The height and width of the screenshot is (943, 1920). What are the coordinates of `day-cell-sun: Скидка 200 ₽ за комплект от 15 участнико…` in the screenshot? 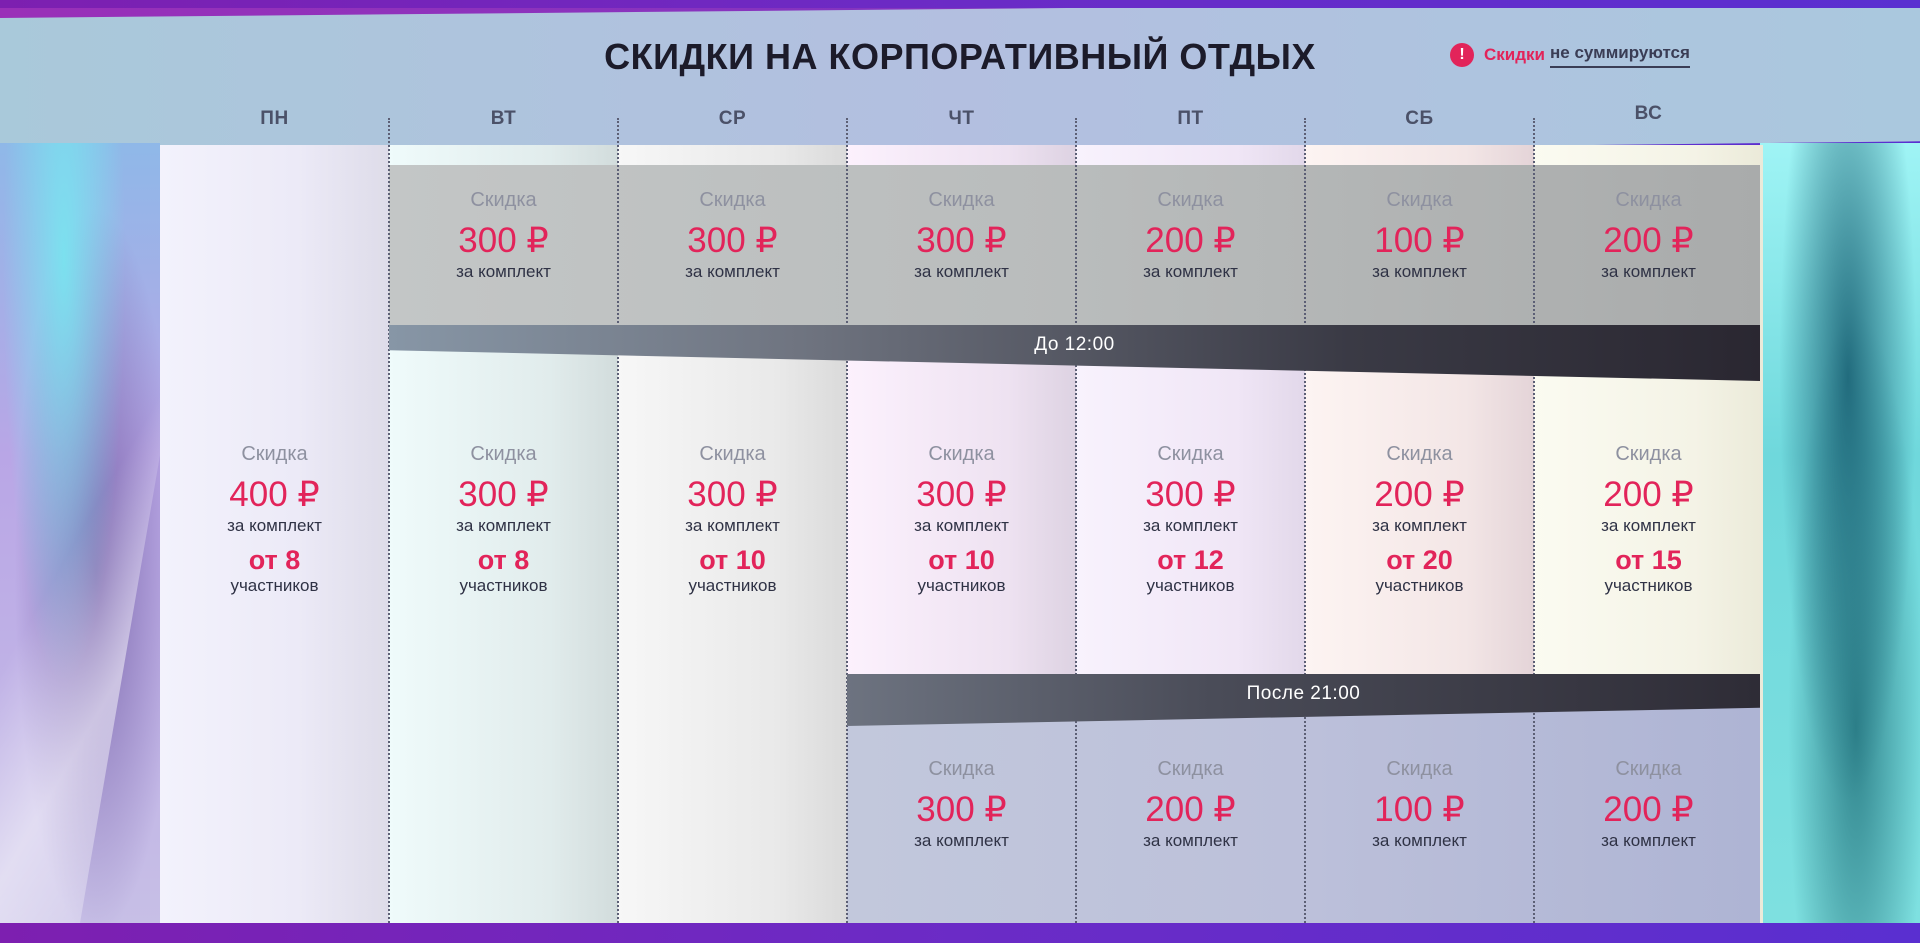 It's located at (1648, 519).